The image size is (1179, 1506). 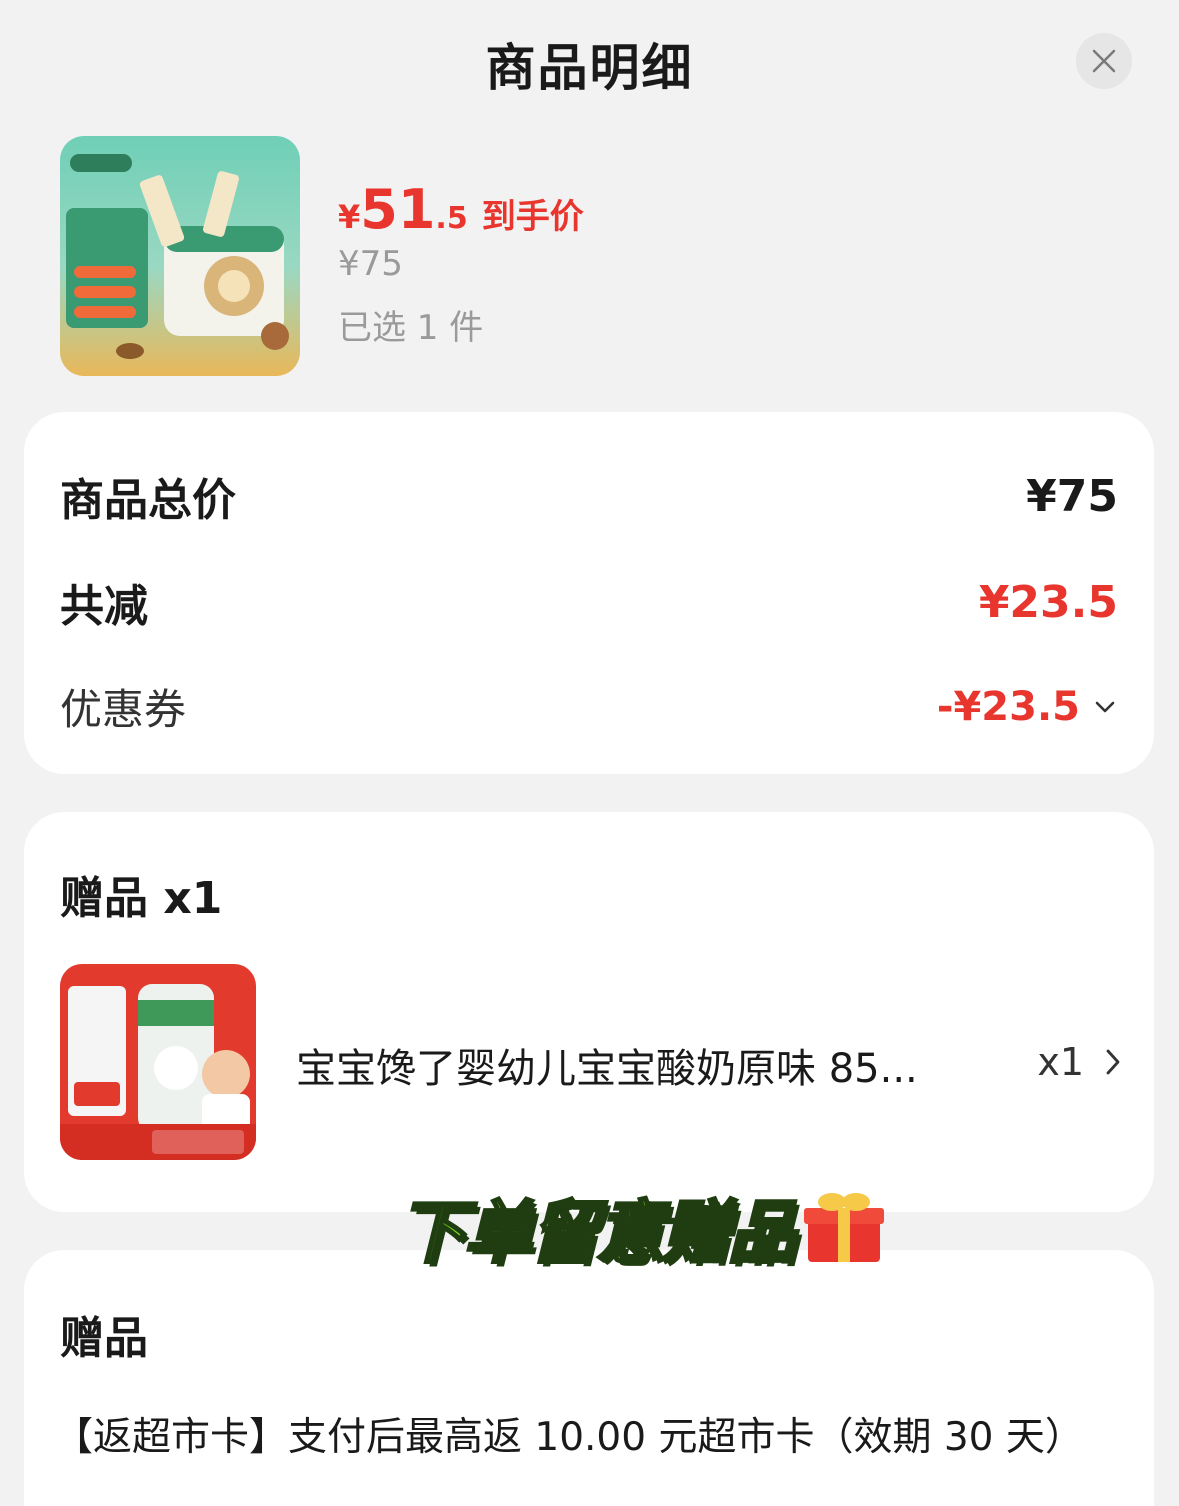 What do you see at coordinates (398, 209) in the screenshot?
I see `price-integer: 51` at bounding box center [398, 209].